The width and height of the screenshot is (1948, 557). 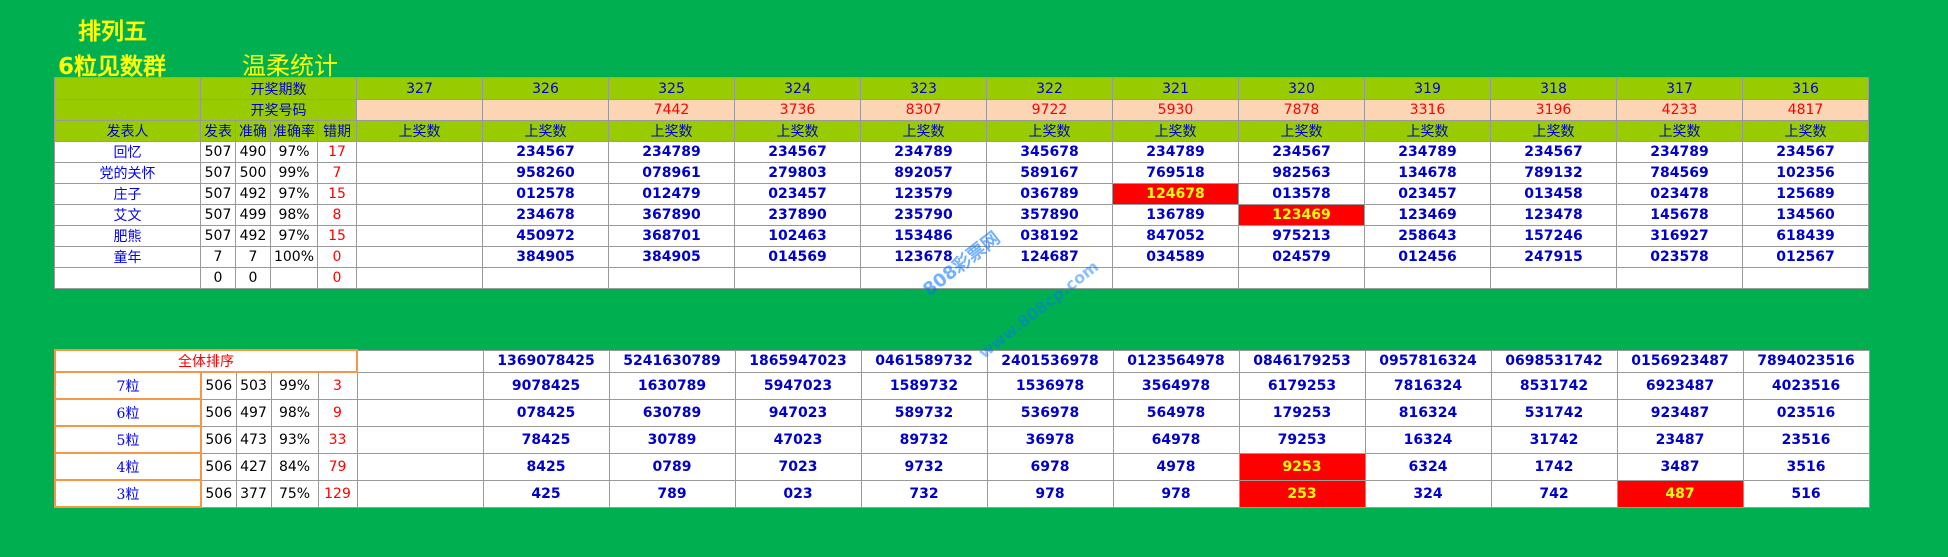 I want to click on ranking-cell: 816324, so click(x=1428, y=412).